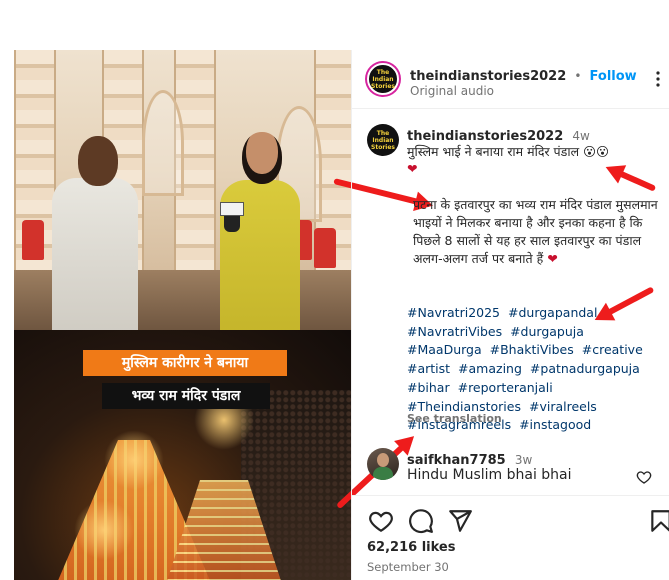 Image resolution: width=669 pixels, height=580 pixels. What do you see at coordinates (95, 254) in the screenshot?
I see `man-figure` at bounding box center [95, 254].